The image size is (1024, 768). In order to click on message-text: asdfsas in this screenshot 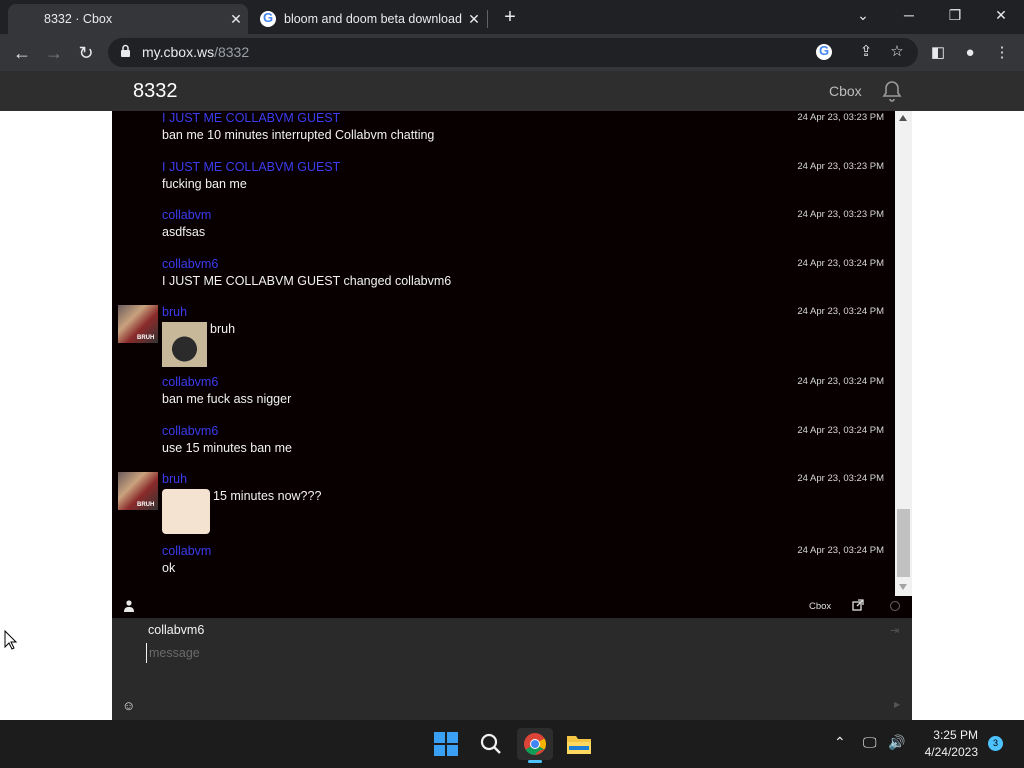, I will do `click(184, 232)`.